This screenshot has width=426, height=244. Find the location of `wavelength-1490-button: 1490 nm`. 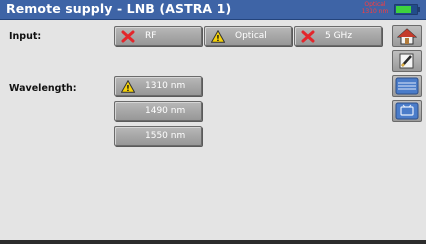

wavelength-1490-button: 1490 nm is located at coordinates (158, 111).